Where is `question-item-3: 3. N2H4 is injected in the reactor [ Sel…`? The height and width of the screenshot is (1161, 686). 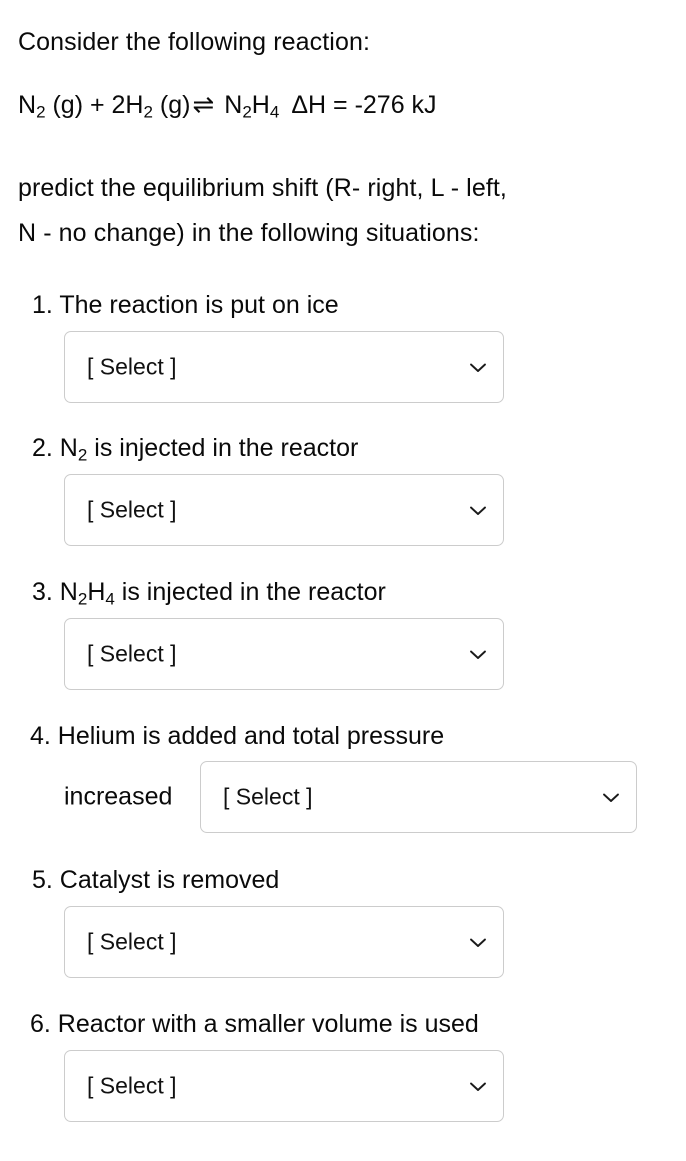 question-item-3: 3. N2H4 is injected in the reactor [ Sel… is located at coordinates (343, 632).